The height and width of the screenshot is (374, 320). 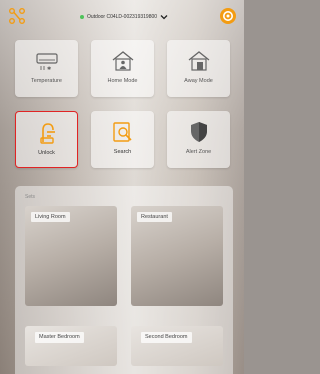 What do you see at coordinates (46, 81) in the screenshot?
I see `tile-label: Temperature` at bounding box center [46, 81].